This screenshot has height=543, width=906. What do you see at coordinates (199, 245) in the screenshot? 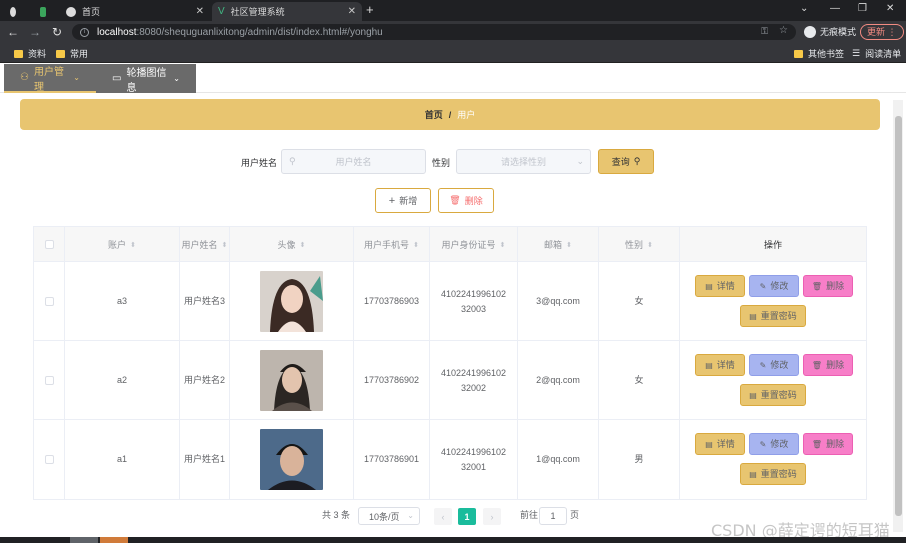
I see `column-label: 用户姓名` at bounding box center [199, 245].